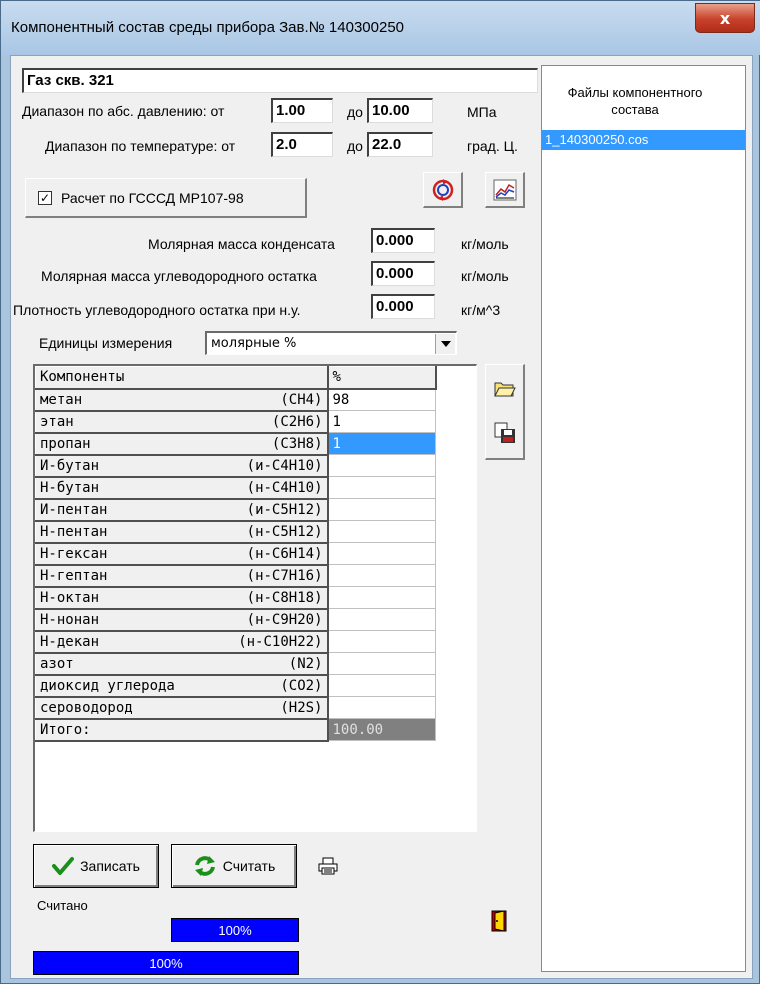 The image size is (760, 984). I want to click on condensate-mass-label: Молярная масса конденсата, so click(241, 244).